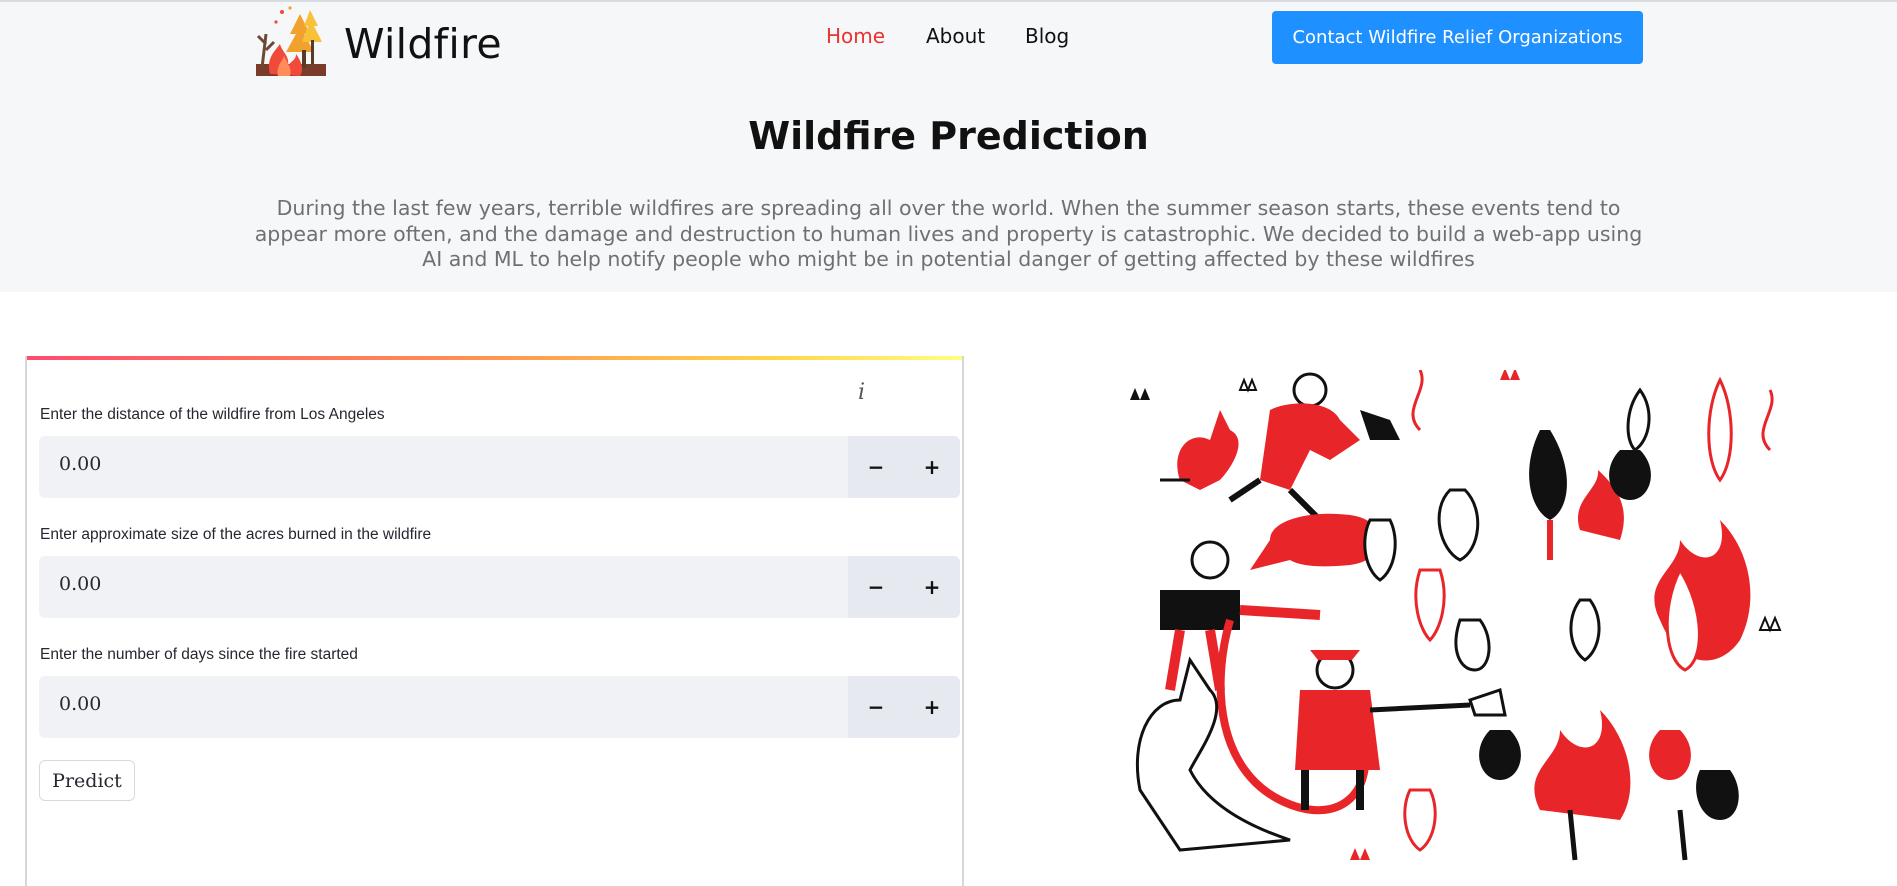 This screenshot has height=886, width=1897. Describe the element at coordinates (499, 467) in the screenshot. I see `distance-stepper: 0.00 − +` at that location.